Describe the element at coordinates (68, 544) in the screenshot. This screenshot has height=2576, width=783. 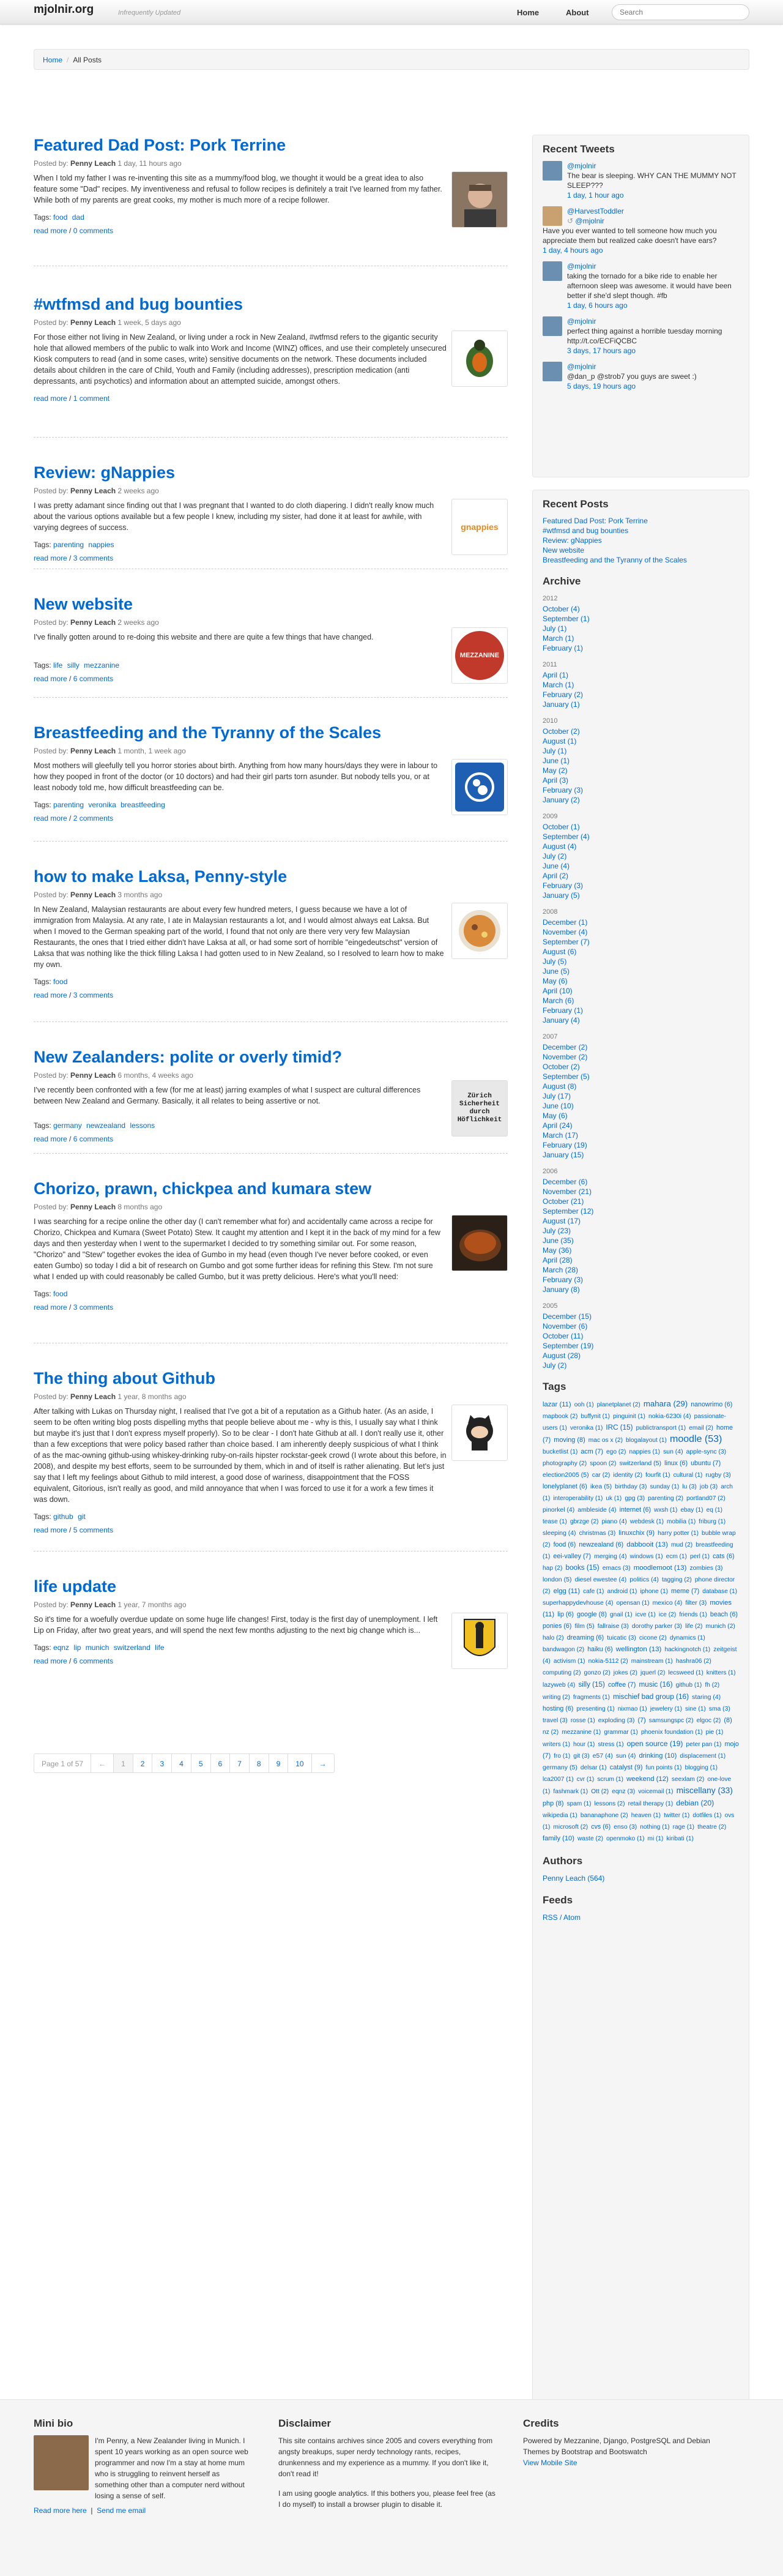
I see `tag-link: parenting` at that location.